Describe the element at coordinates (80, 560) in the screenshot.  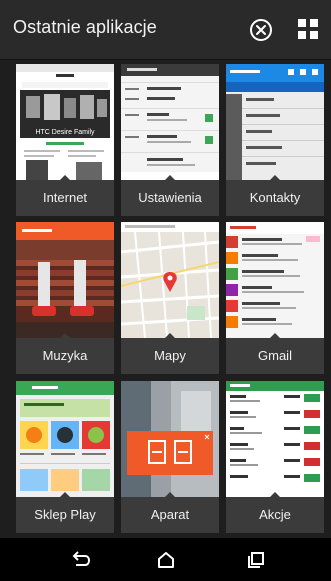
I see `back-icon` at that location.